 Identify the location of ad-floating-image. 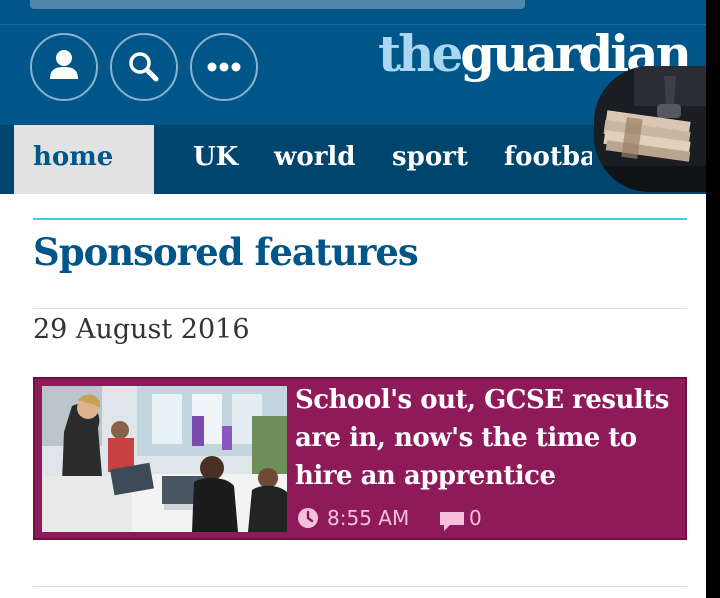
(650, 129).